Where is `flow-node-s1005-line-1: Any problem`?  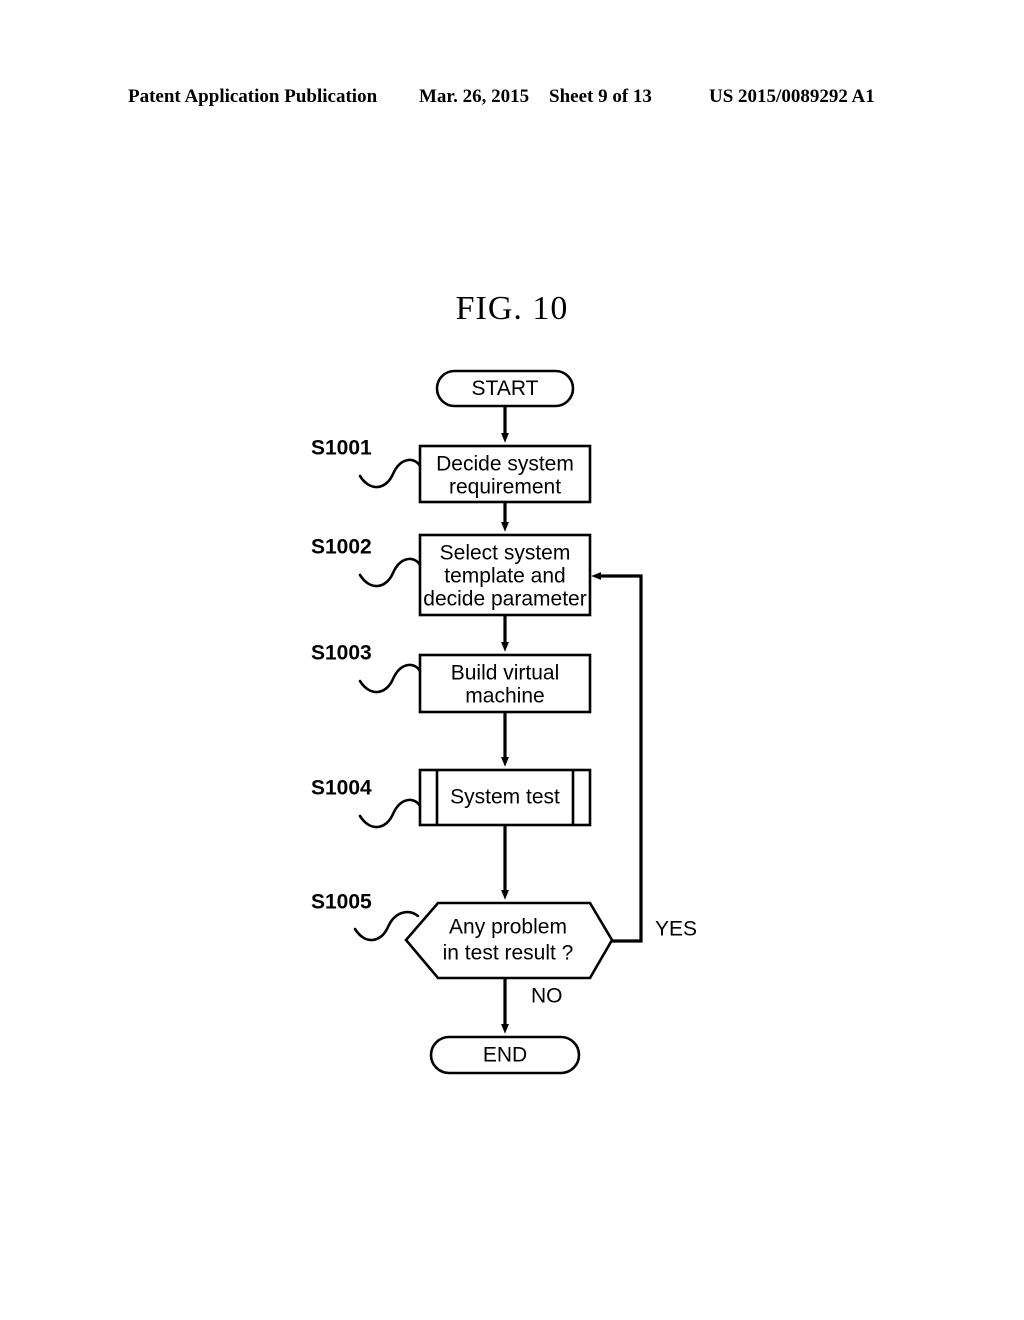
flow-node-s1005-line-1: Any problem is located at coordinates (508, 927).